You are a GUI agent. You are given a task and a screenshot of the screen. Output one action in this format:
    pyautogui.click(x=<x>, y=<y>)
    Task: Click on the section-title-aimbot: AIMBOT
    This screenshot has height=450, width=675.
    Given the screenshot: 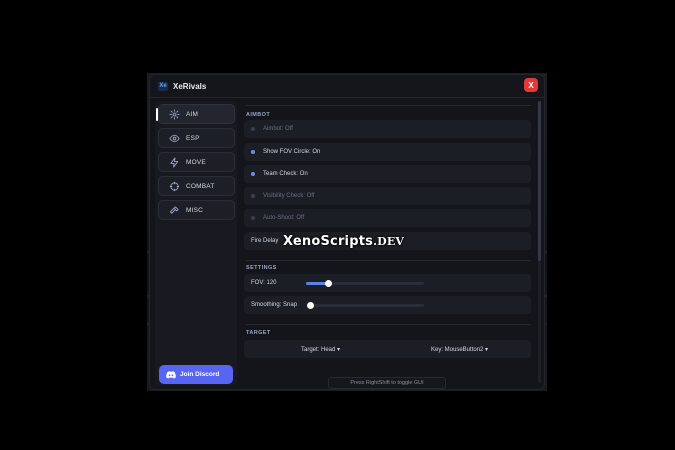 What is the action you would take?
    pyautogui.click(x=258, y=115)
    